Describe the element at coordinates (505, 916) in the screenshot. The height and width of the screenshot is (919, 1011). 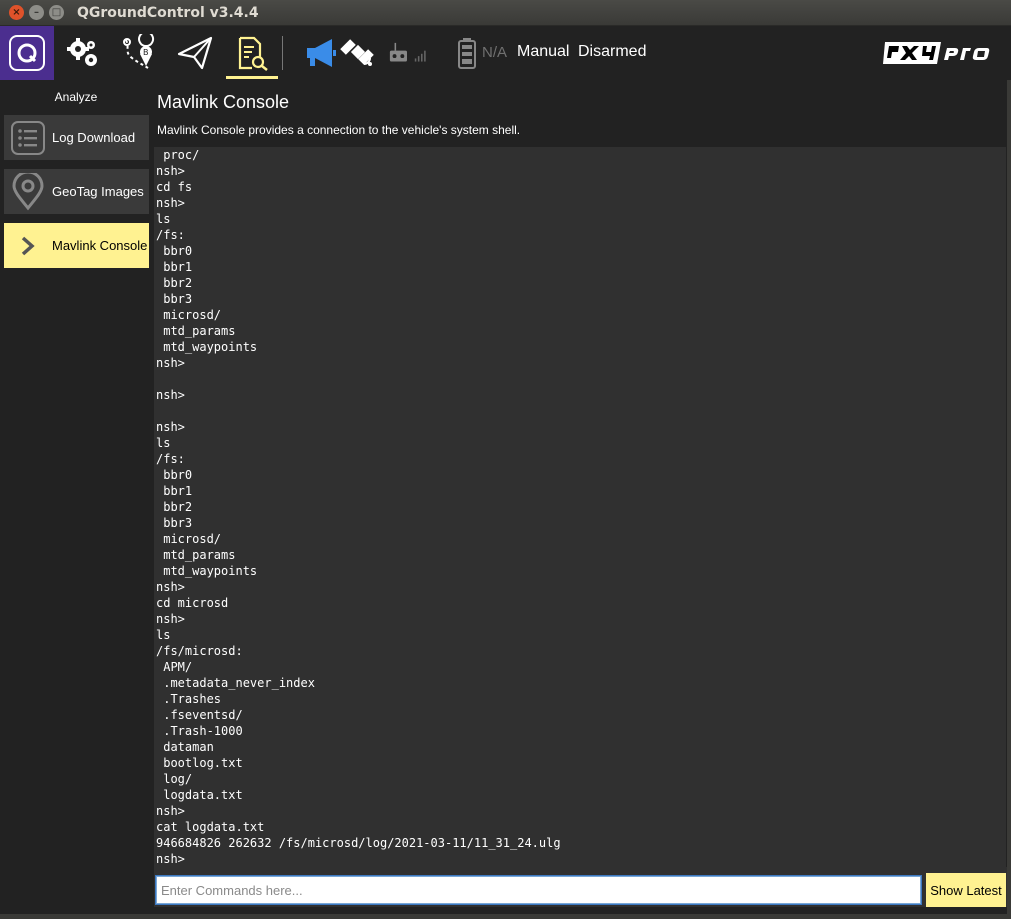
I see `window-edge-bottom` at that location.